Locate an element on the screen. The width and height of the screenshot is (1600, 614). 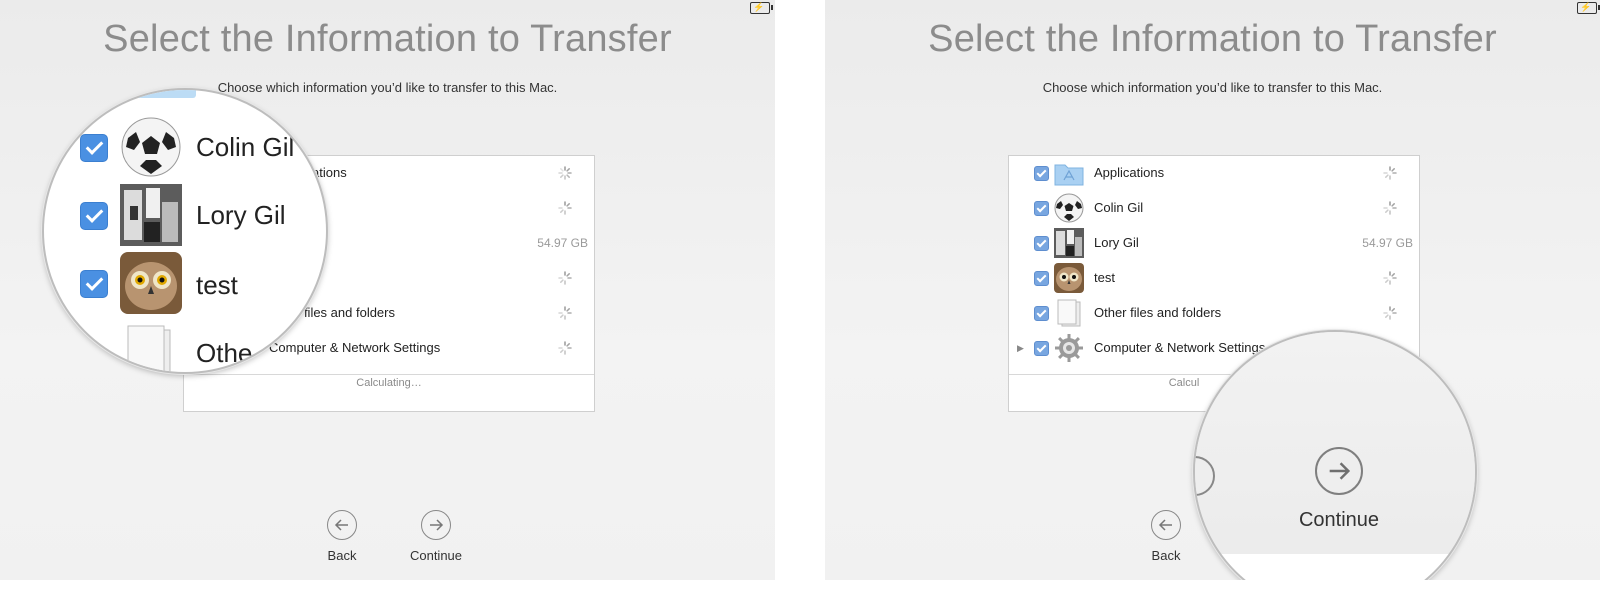
list-item-other-files: Other files and folders is located at coordinates (1214, 313).